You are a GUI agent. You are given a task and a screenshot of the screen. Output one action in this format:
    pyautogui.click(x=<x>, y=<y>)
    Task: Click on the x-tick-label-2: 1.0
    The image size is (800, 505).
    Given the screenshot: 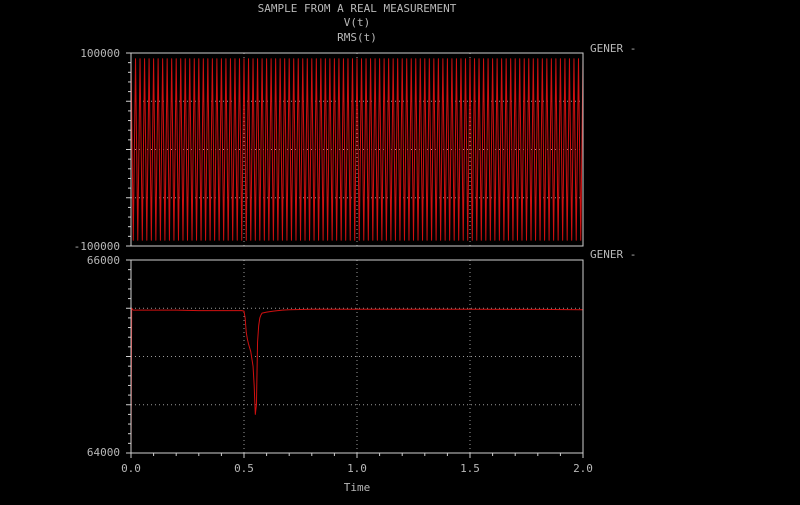 What is the action you would take?
    pyautogui.click(x=357, y=468)
    